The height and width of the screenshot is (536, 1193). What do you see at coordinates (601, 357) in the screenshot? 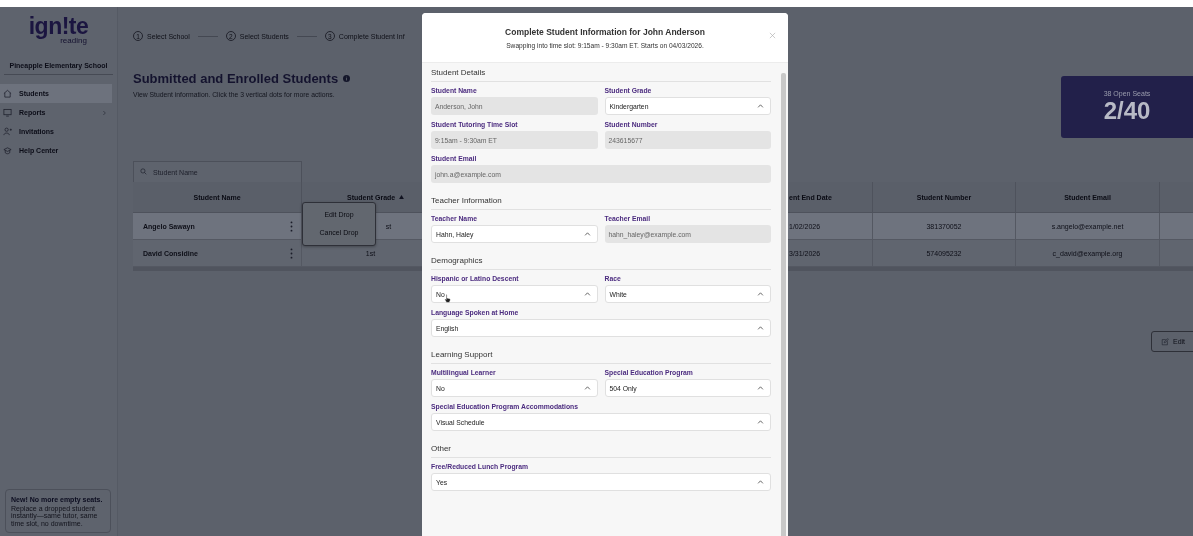
I see `section-title: Learning Support` at bounding box center [601, 357].